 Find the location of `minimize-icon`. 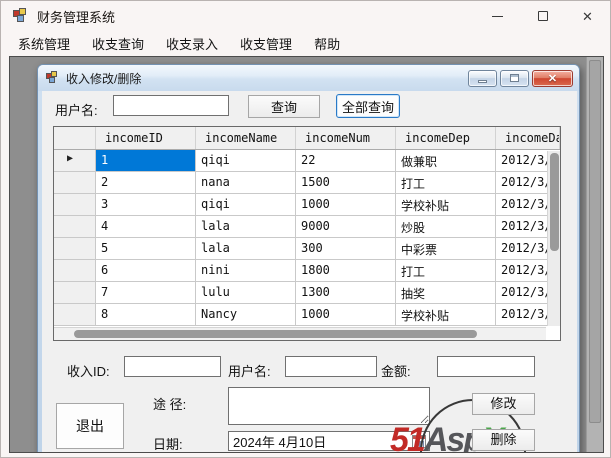

minimize-icon is located at coordinates (497, 16).